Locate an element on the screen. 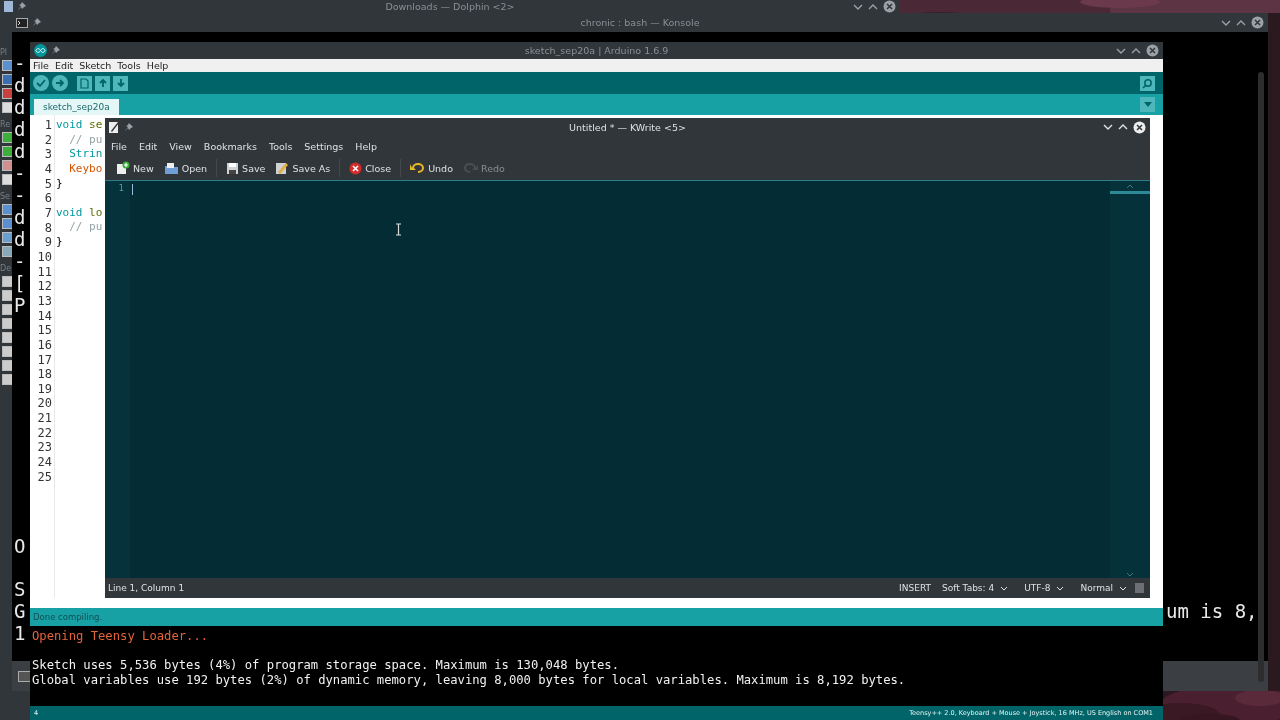 The height and width of the screenshot is (720, 1280). serial-monitor-button is located at coordinates (1147, 83).